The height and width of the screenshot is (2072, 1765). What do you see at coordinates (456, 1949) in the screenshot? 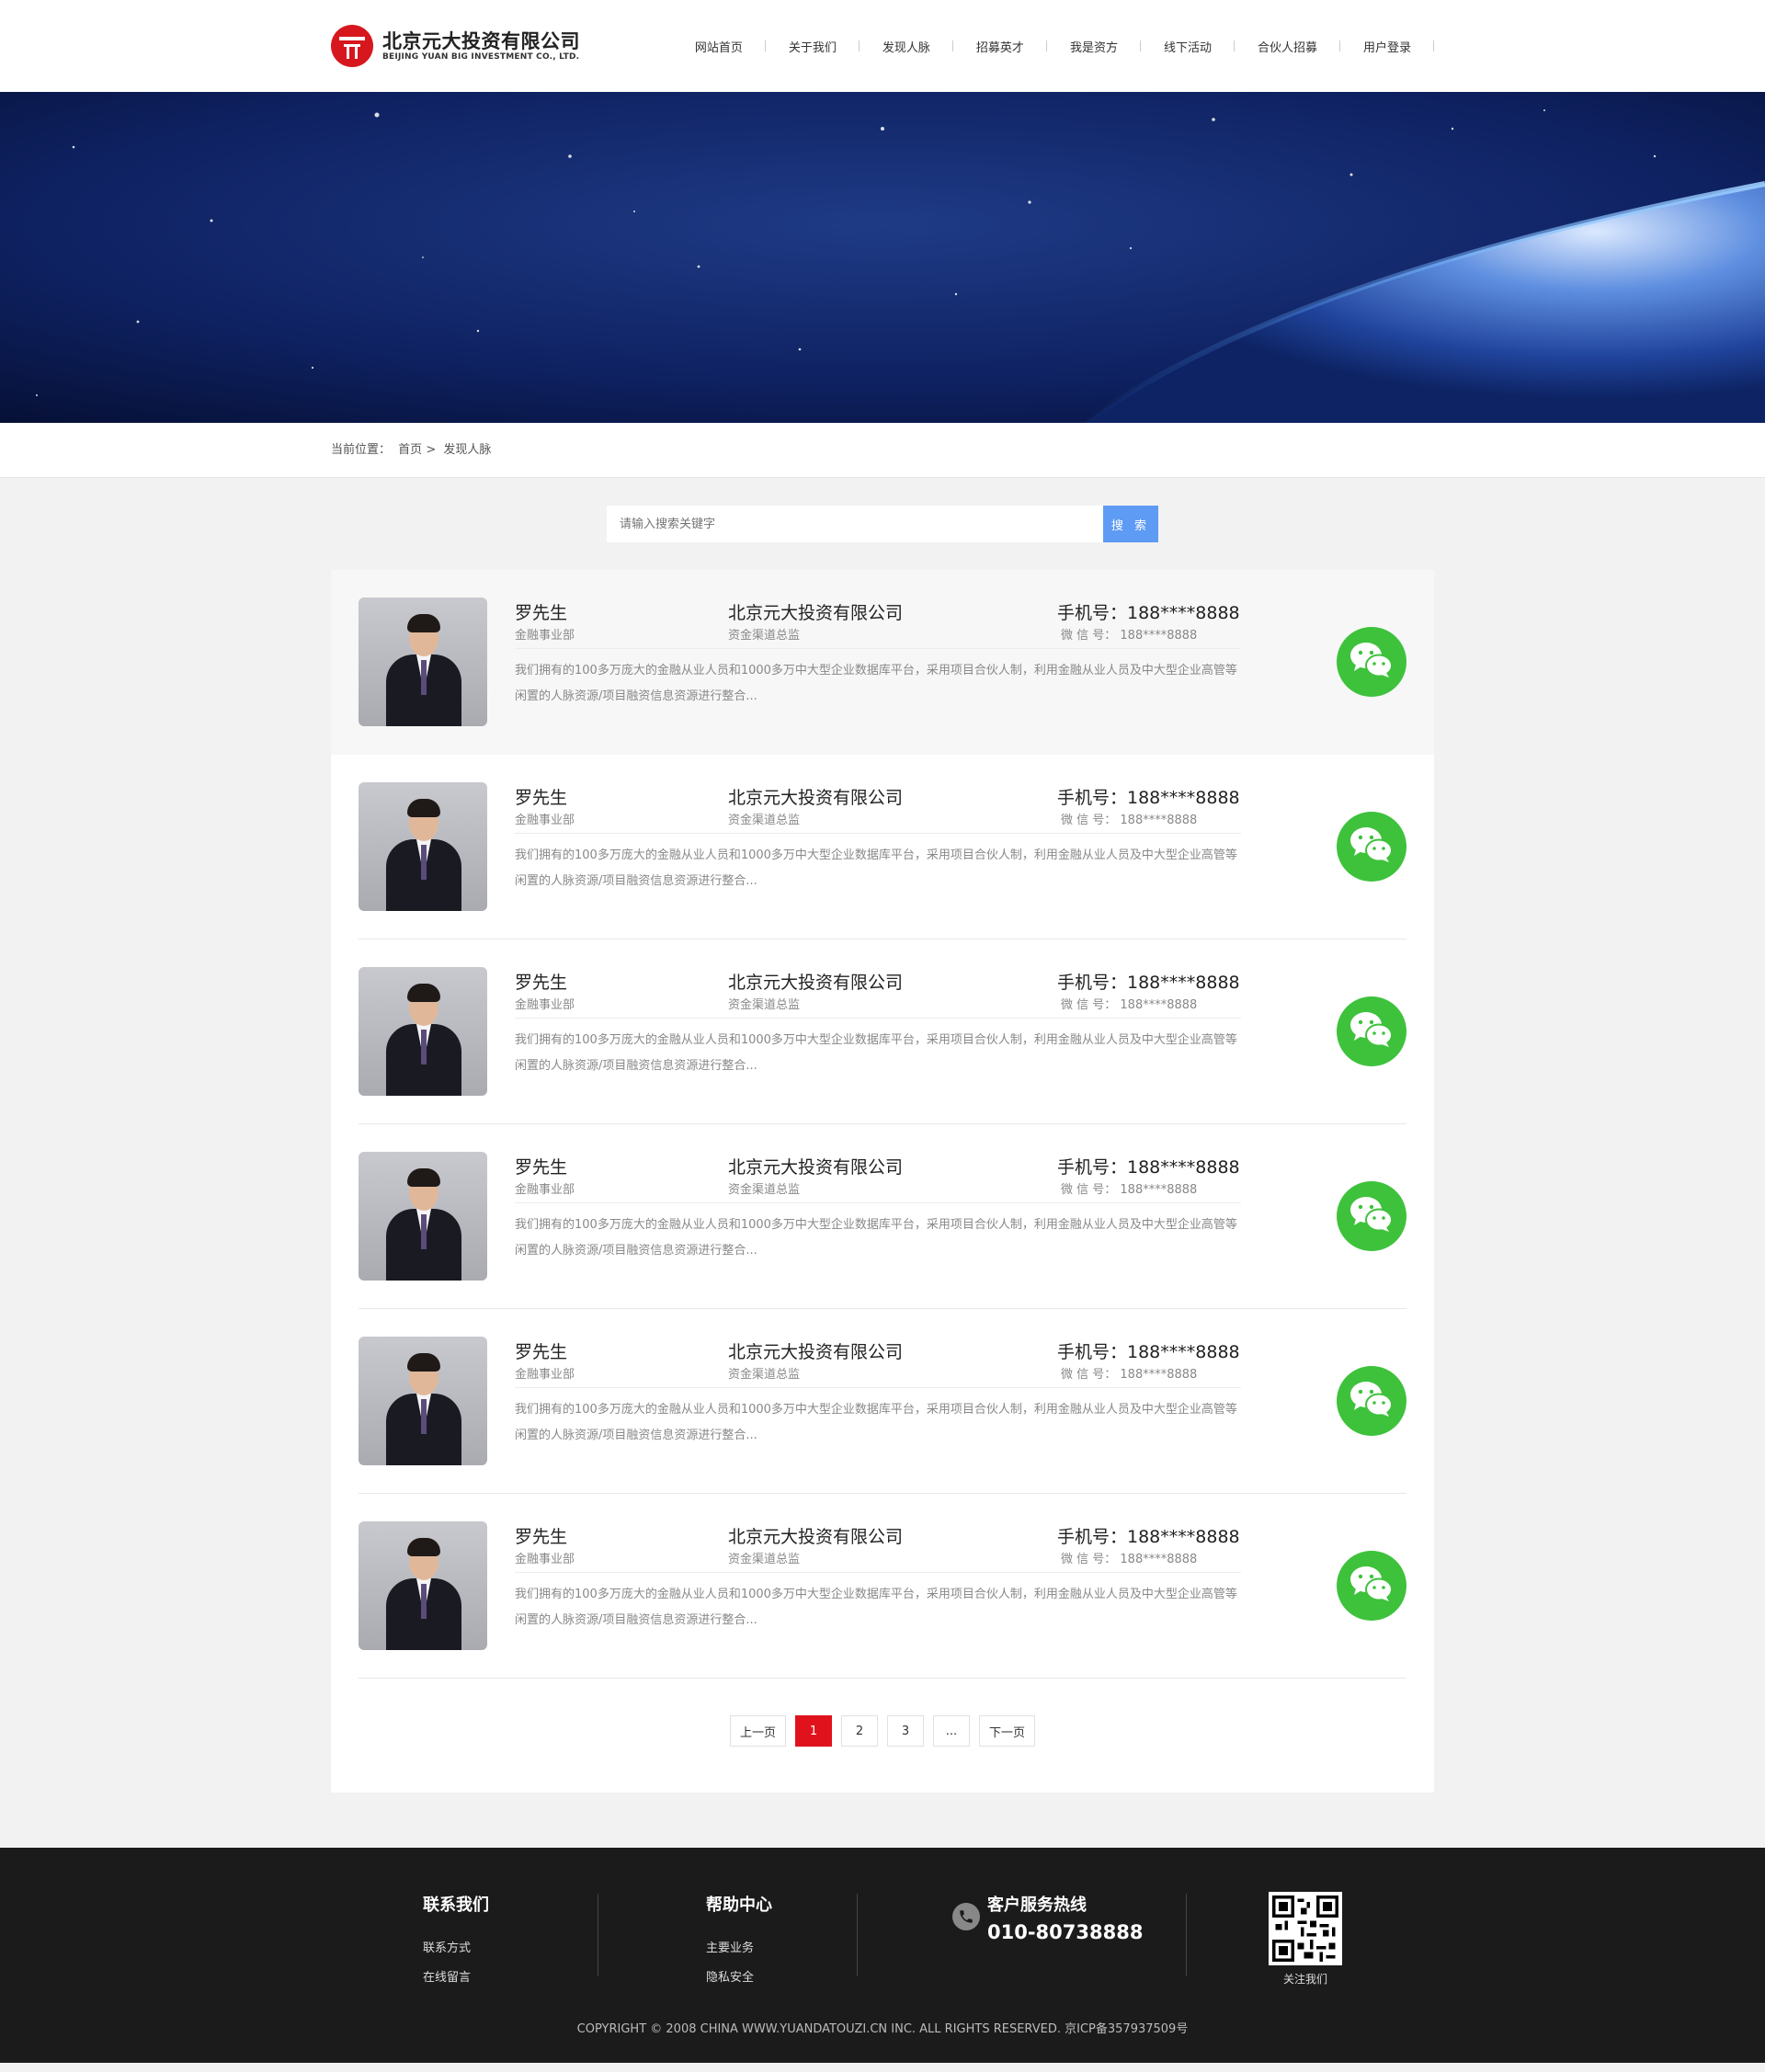
I see `footer-link-contact-method: 联系方式` at bounding box center [456, 1949].